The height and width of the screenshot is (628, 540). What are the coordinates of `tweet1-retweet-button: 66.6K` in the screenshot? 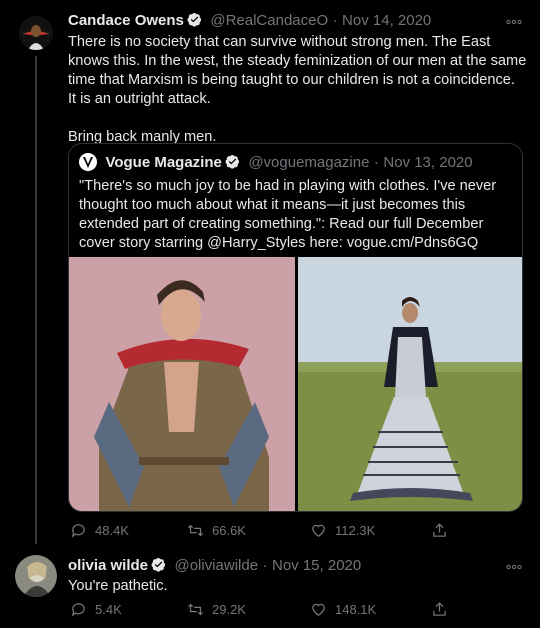 It's located at (216, 530).